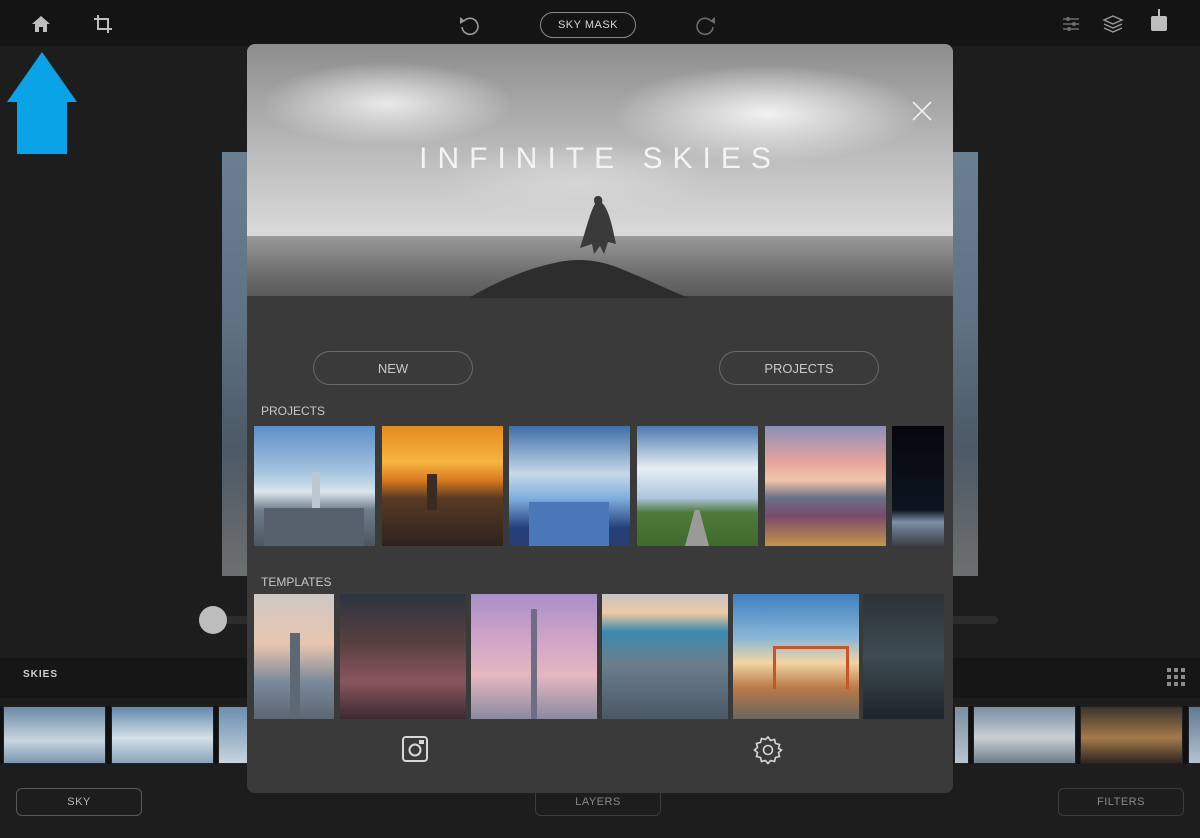 The height and width of the screenshot is (838, 1200). I want to click on layers-icon, so click(1113, 24).